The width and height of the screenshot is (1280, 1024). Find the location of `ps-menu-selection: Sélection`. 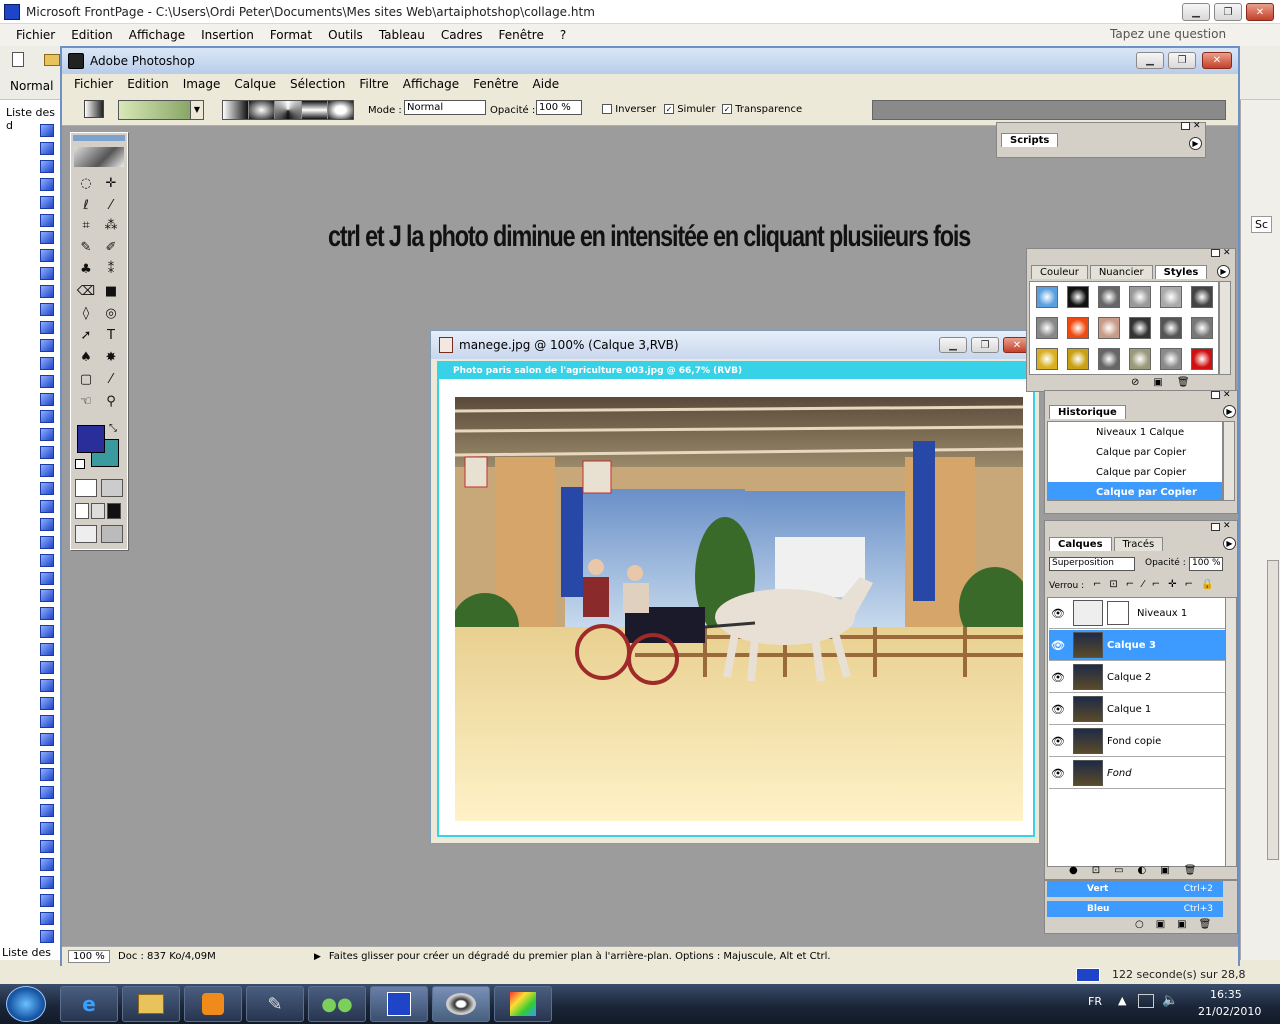

ps-menu-selection: Sélection is located at coordinates (317, 84).